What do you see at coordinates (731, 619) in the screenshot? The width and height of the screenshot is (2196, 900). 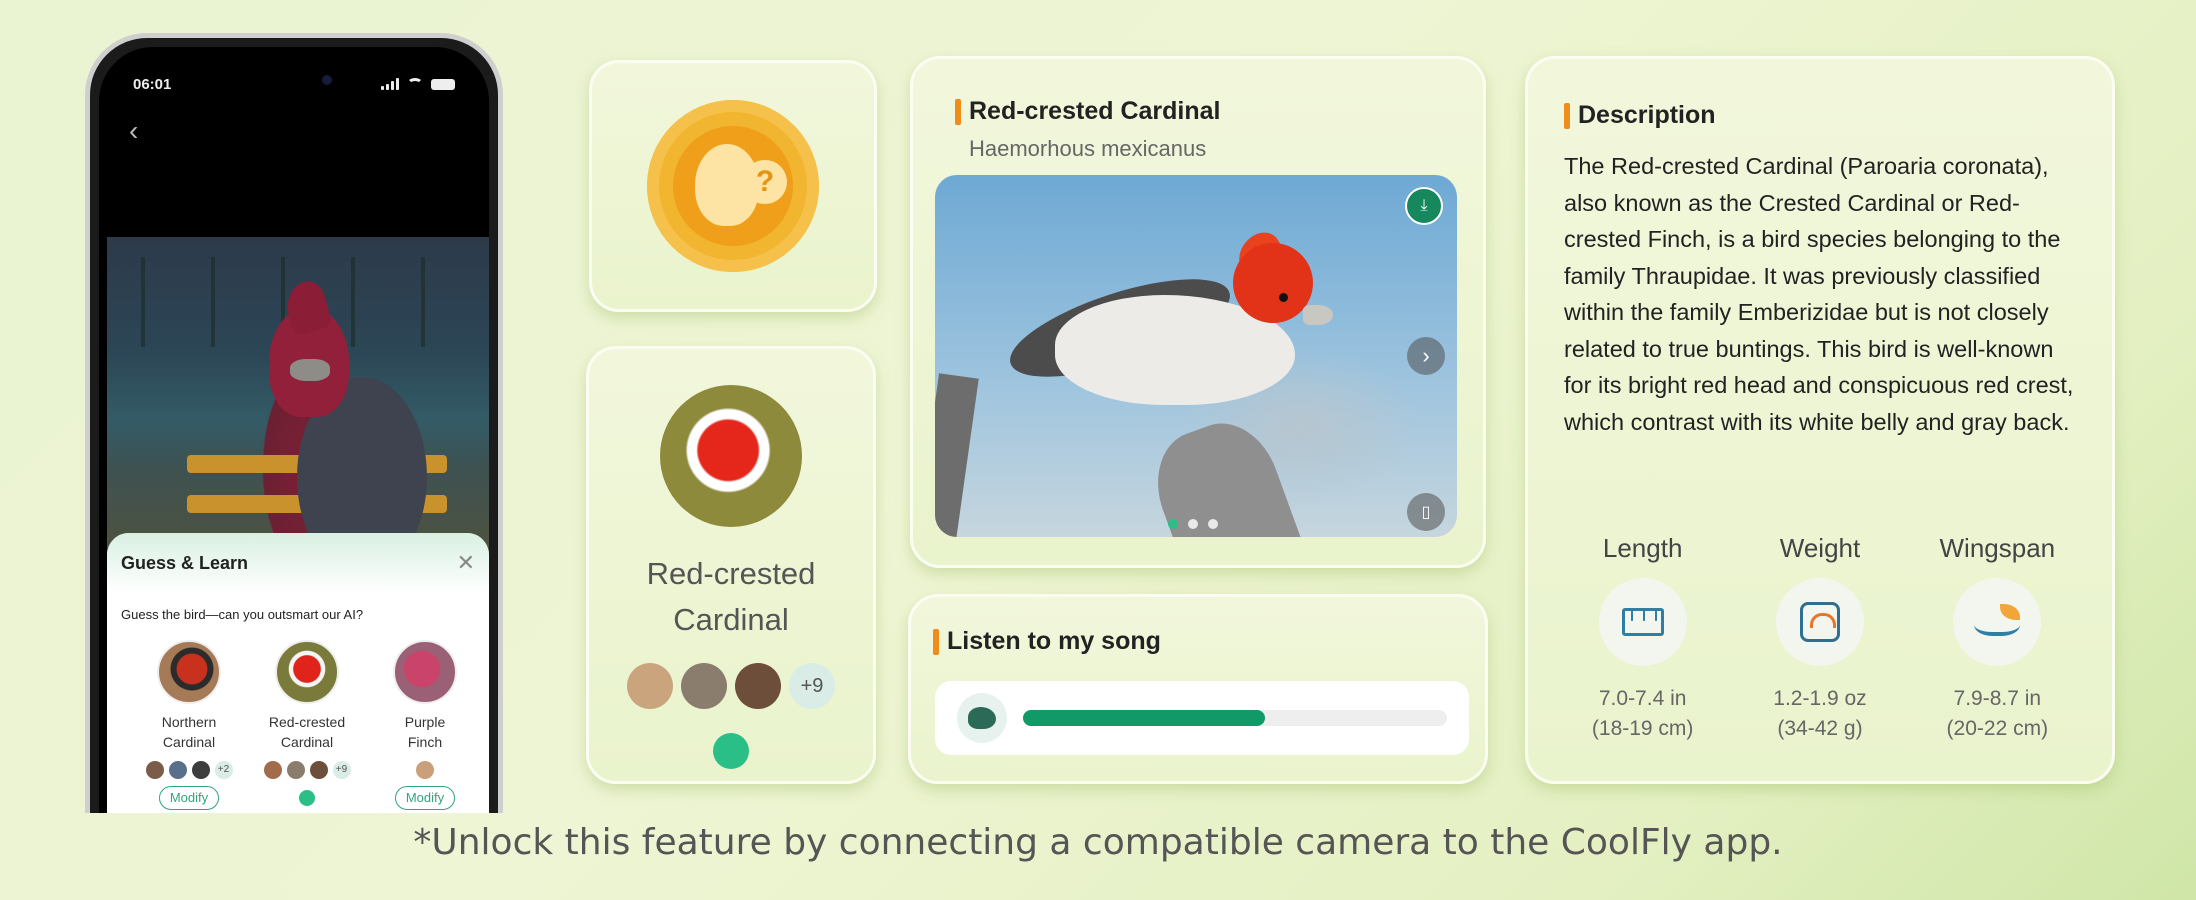 I see `bird-name-line: Cardinal` at bounding box center [731, 619].